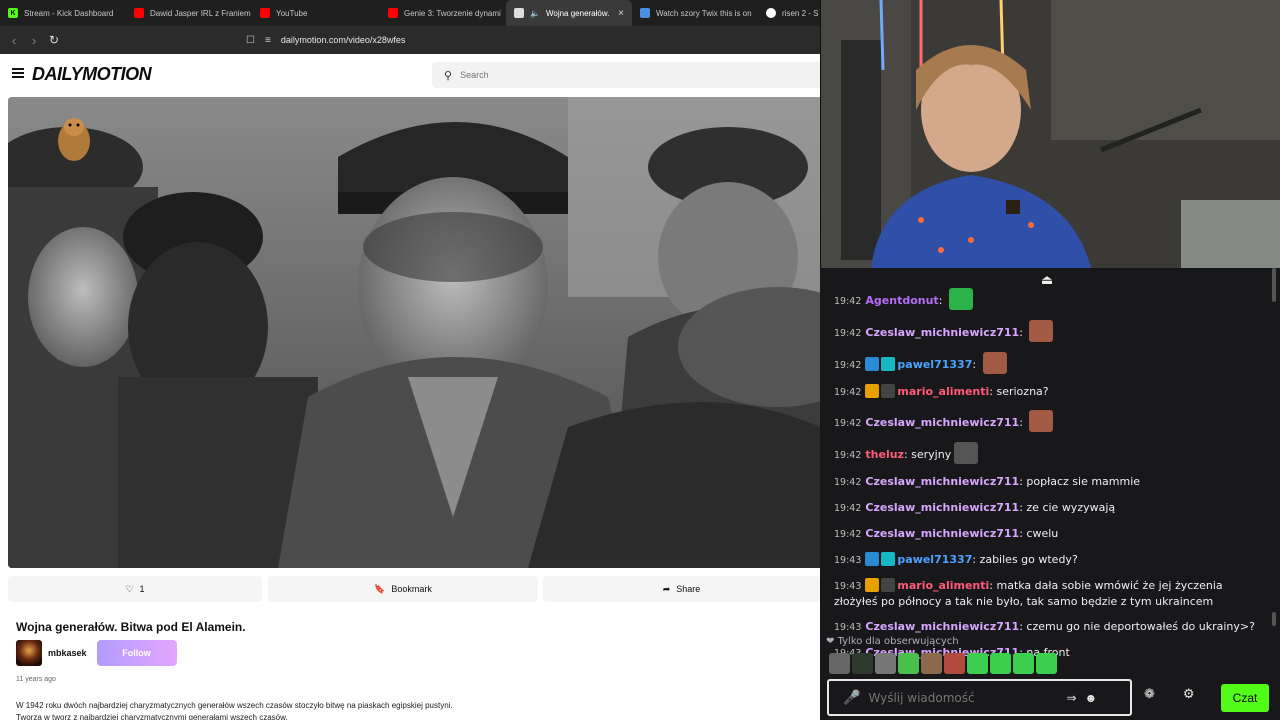 The image size is (1280, 720). Describe the element at coordinates (265, 13) in the screenshot. I see `youtube-icon` at that location.